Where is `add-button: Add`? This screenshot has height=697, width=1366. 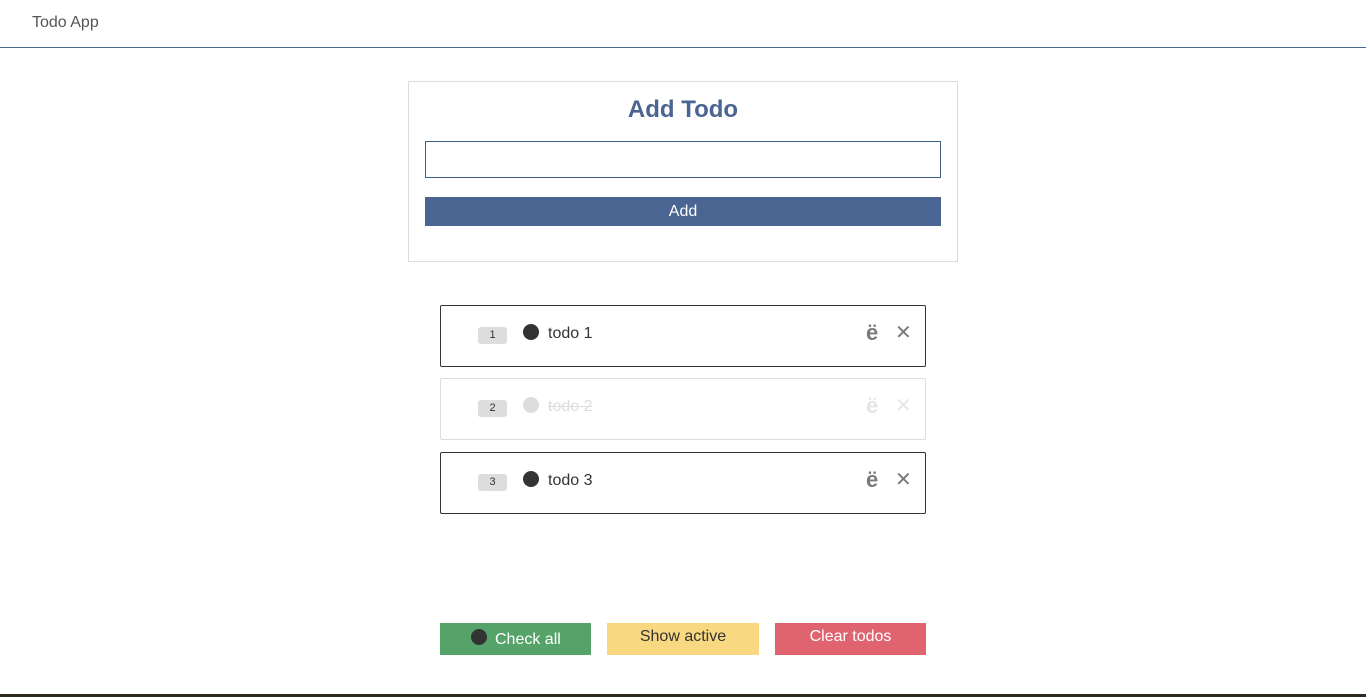 add-button: Add is located at coordinates (683, 211).